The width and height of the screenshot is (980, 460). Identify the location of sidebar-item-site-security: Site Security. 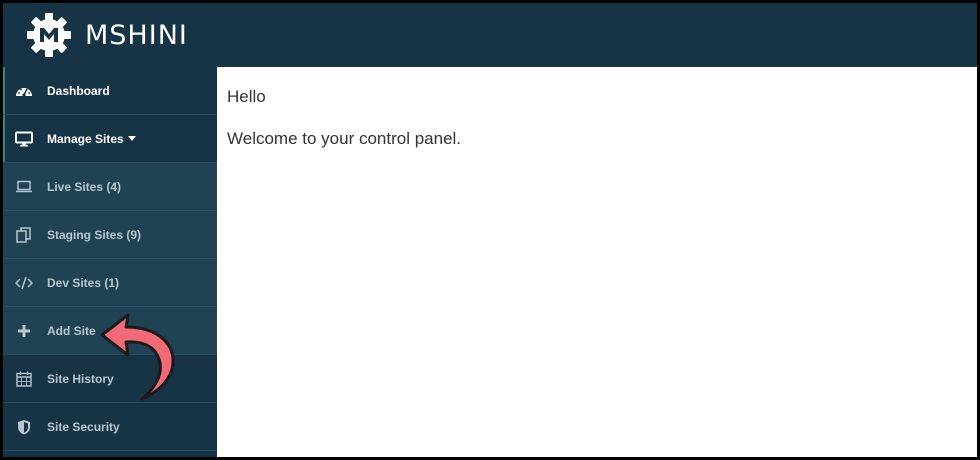
(110, 427).